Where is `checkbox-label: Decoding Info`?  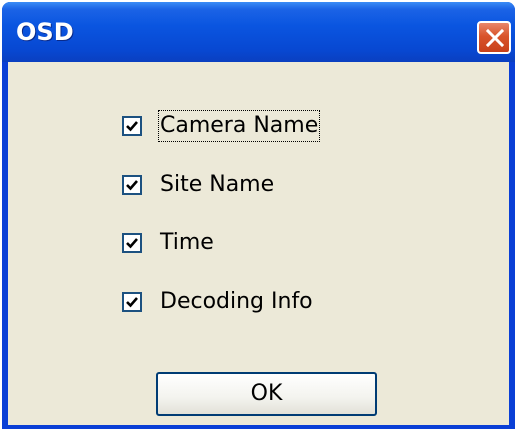
checkbox-label: Decoding Info is located at coordinates (236, 301).